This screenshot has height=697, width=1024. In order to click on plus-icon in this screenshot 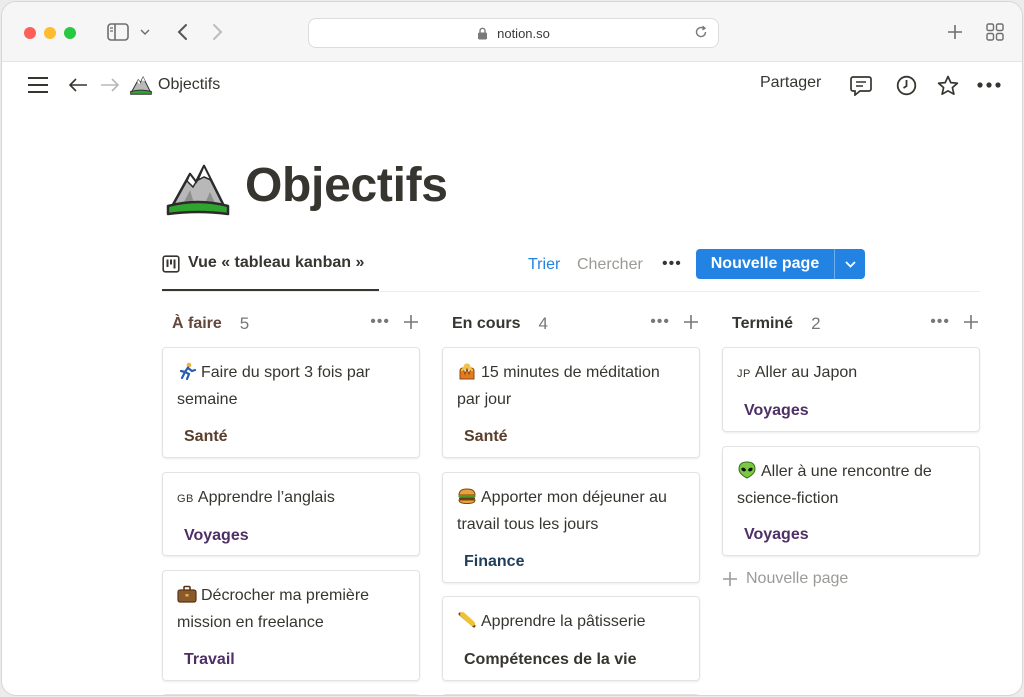, I will do `click(730, 579)`.